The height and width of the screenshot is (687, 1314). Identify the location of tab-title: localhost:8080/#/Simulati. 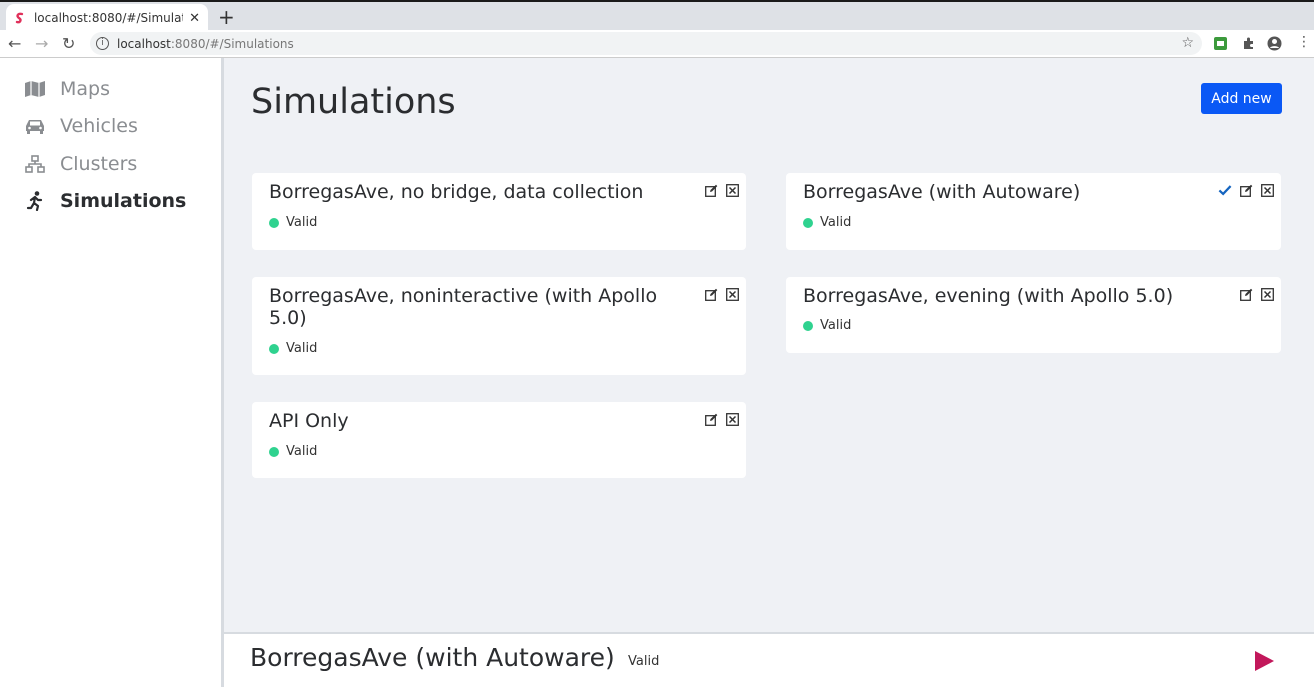
(108, 18).